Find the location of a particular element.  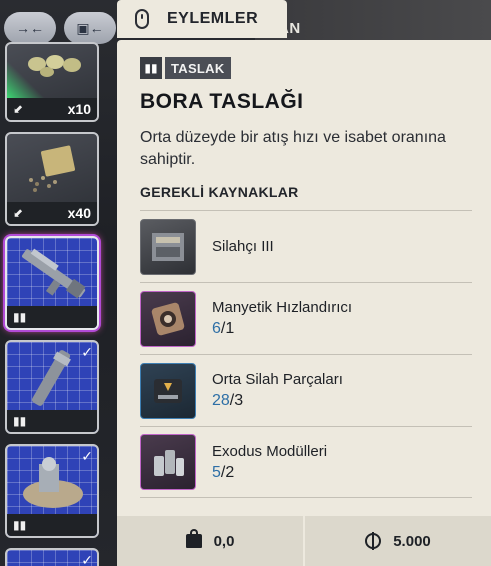

barrel-blueprint-icon is located at coordinates (51, 378).